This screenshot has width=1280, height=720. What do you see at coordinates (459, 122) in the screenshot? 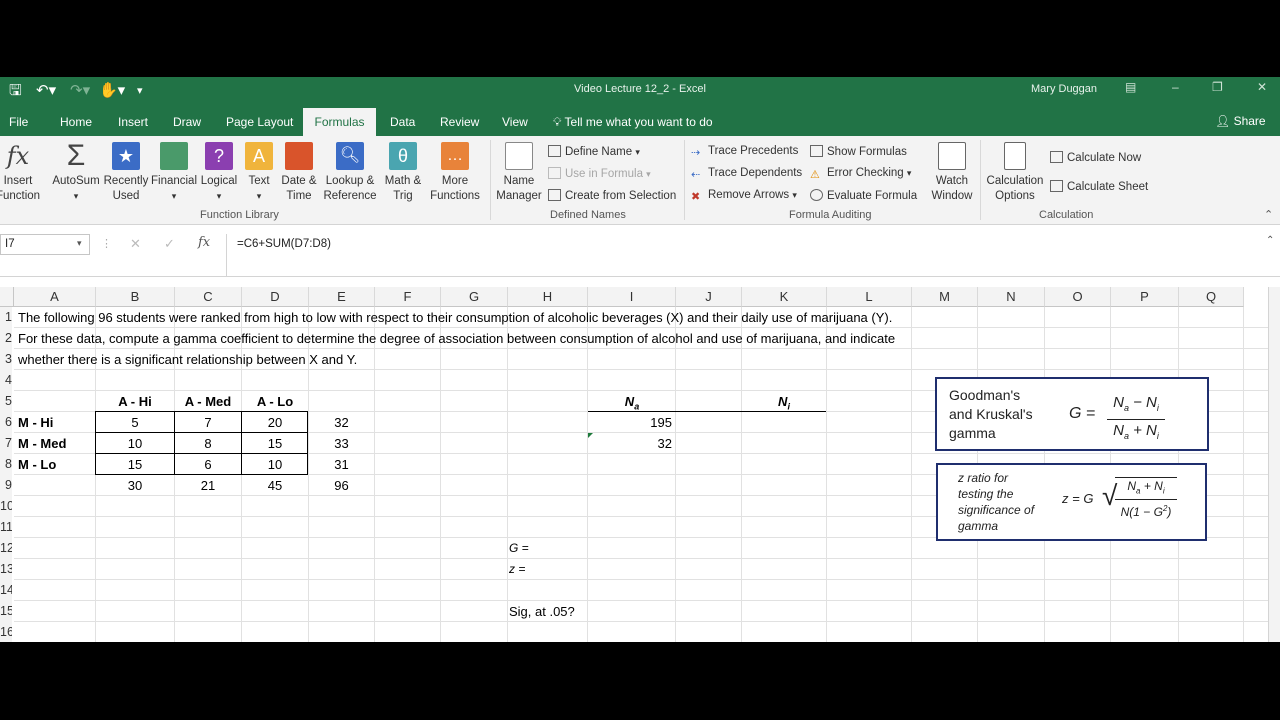
I see `tab-review: Review` at bounding box center [459, 122].